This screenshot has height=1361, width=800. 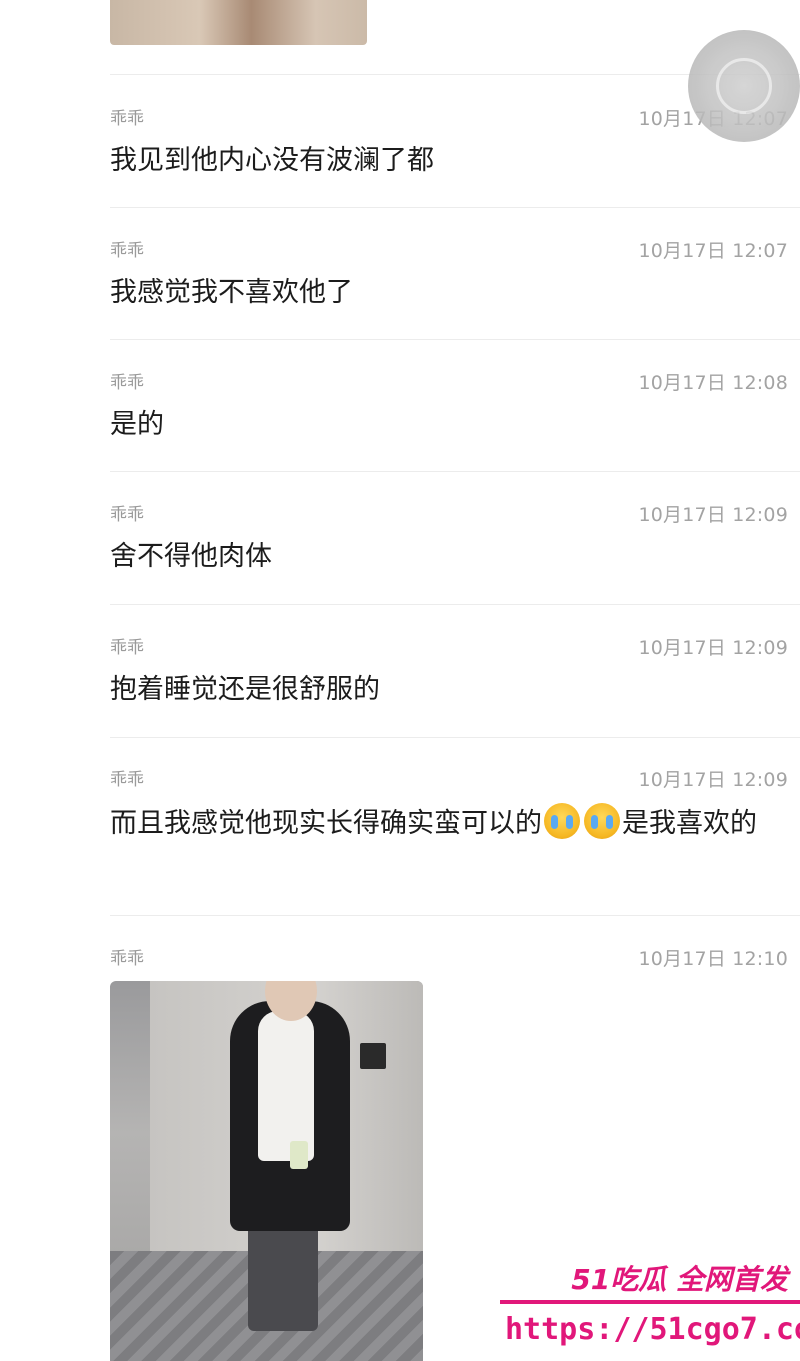 What do you see at coordinates (652, 1329) in the screenshot?
I see `watermark-url: https://51cgo7.com` at bounding box center [652, 1329].